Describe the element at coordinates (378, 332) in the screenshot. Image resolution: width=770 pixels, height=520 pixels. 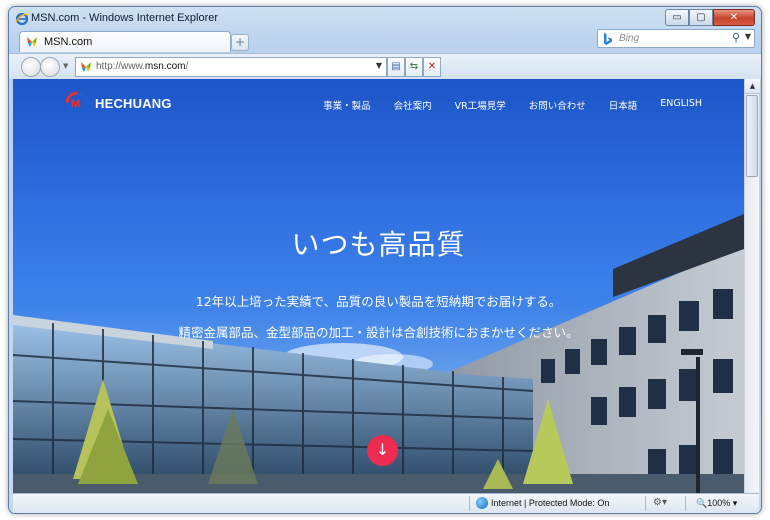
I see `hero-tagline-2: 精密金属部品、金型部品の加工・設計は合創技術におまかせください。` at that location.